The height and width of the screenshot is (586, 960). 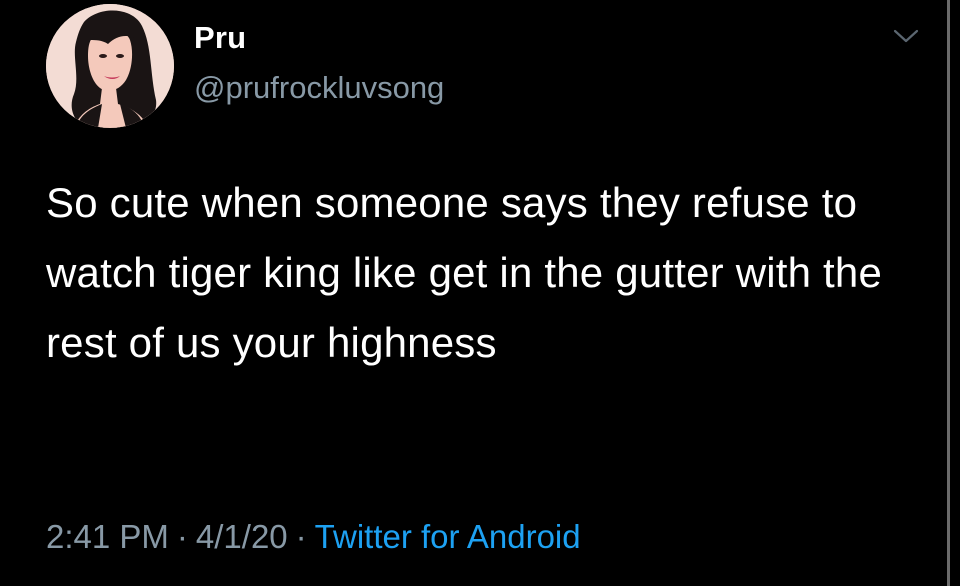 What do you see at coordinates (313, 537) in the screenshot?
I see `tweet-metadata: 2:41 PM · 4/1/20 · Twitter for Android` at bounding box center [313, 537].